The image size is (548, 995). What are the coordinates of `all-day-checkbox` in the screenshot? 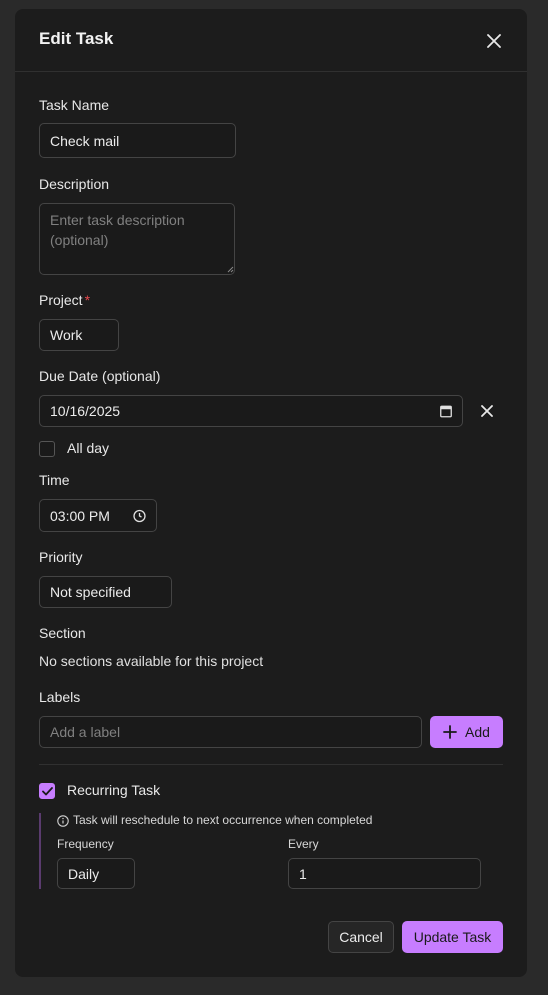 It's located at (47, 449).